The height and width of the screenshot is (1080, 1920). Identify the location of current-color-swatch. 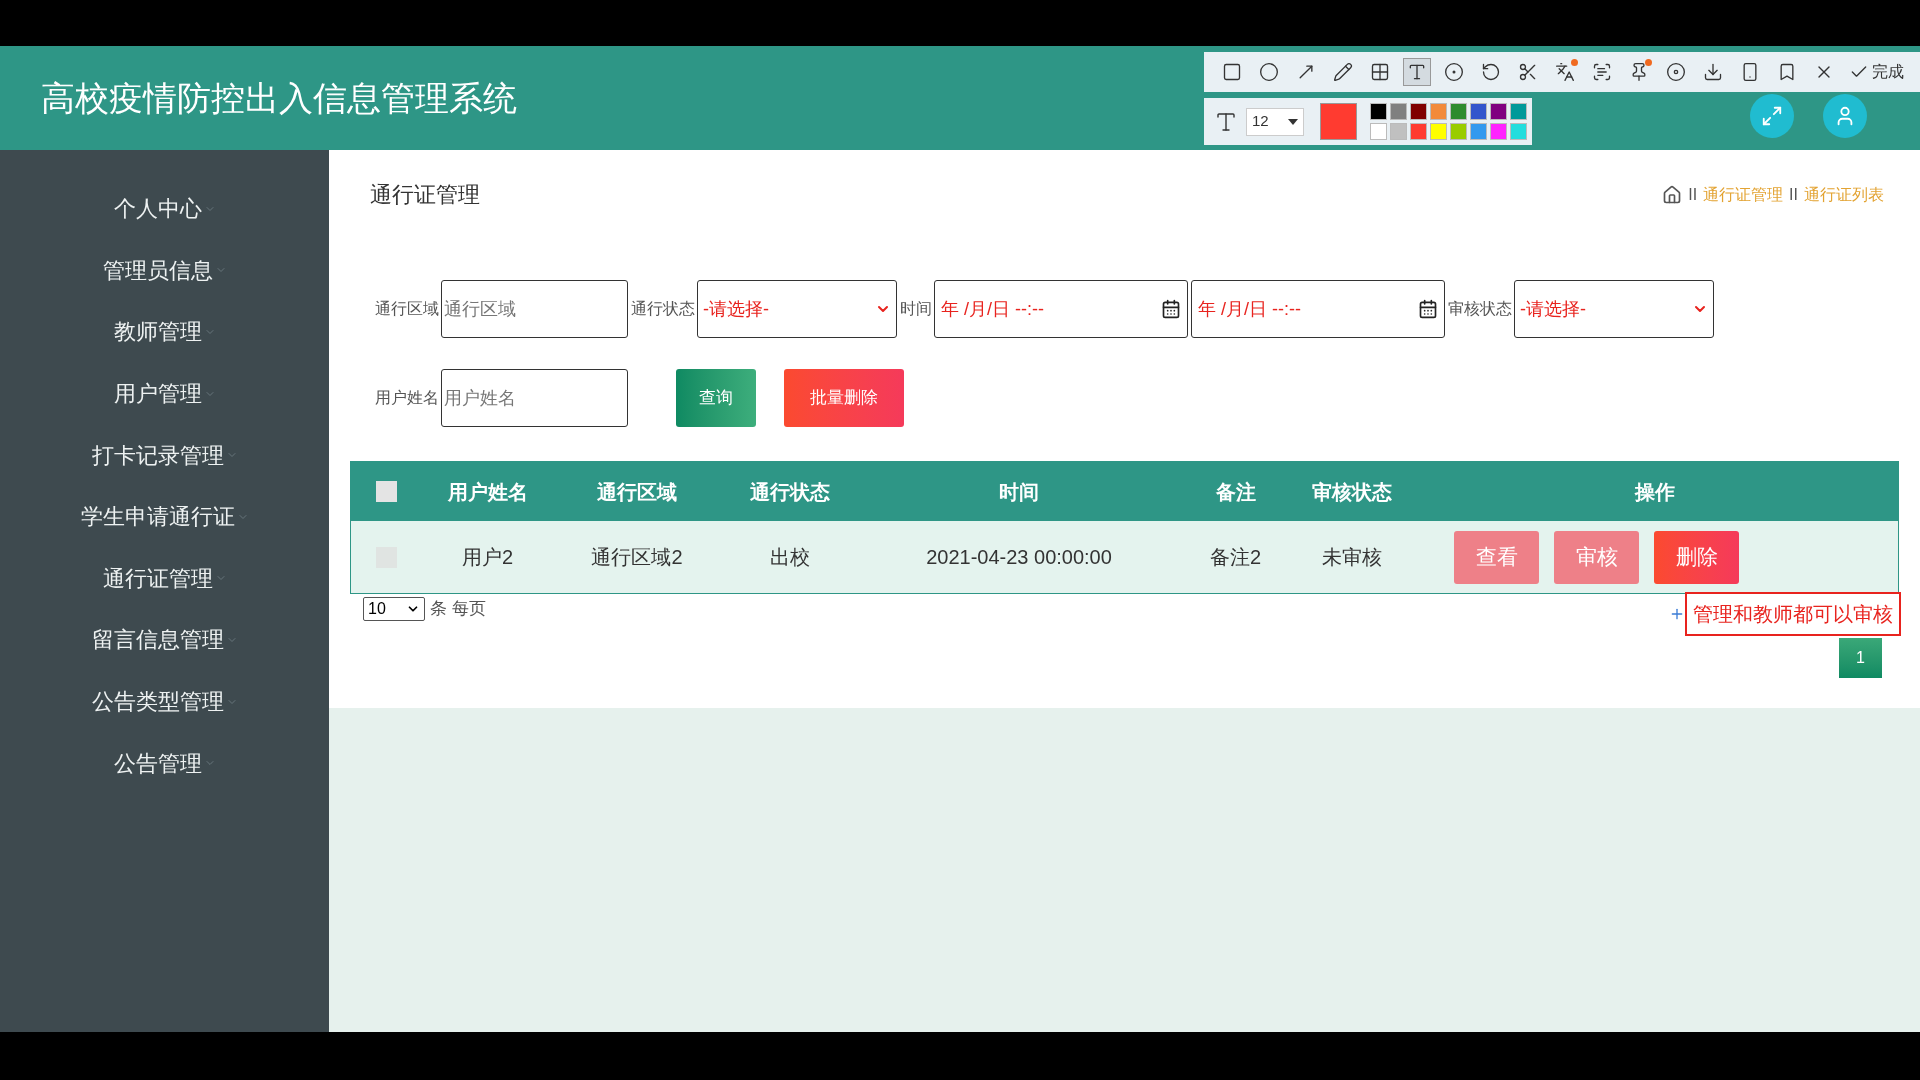
(1338, 121).